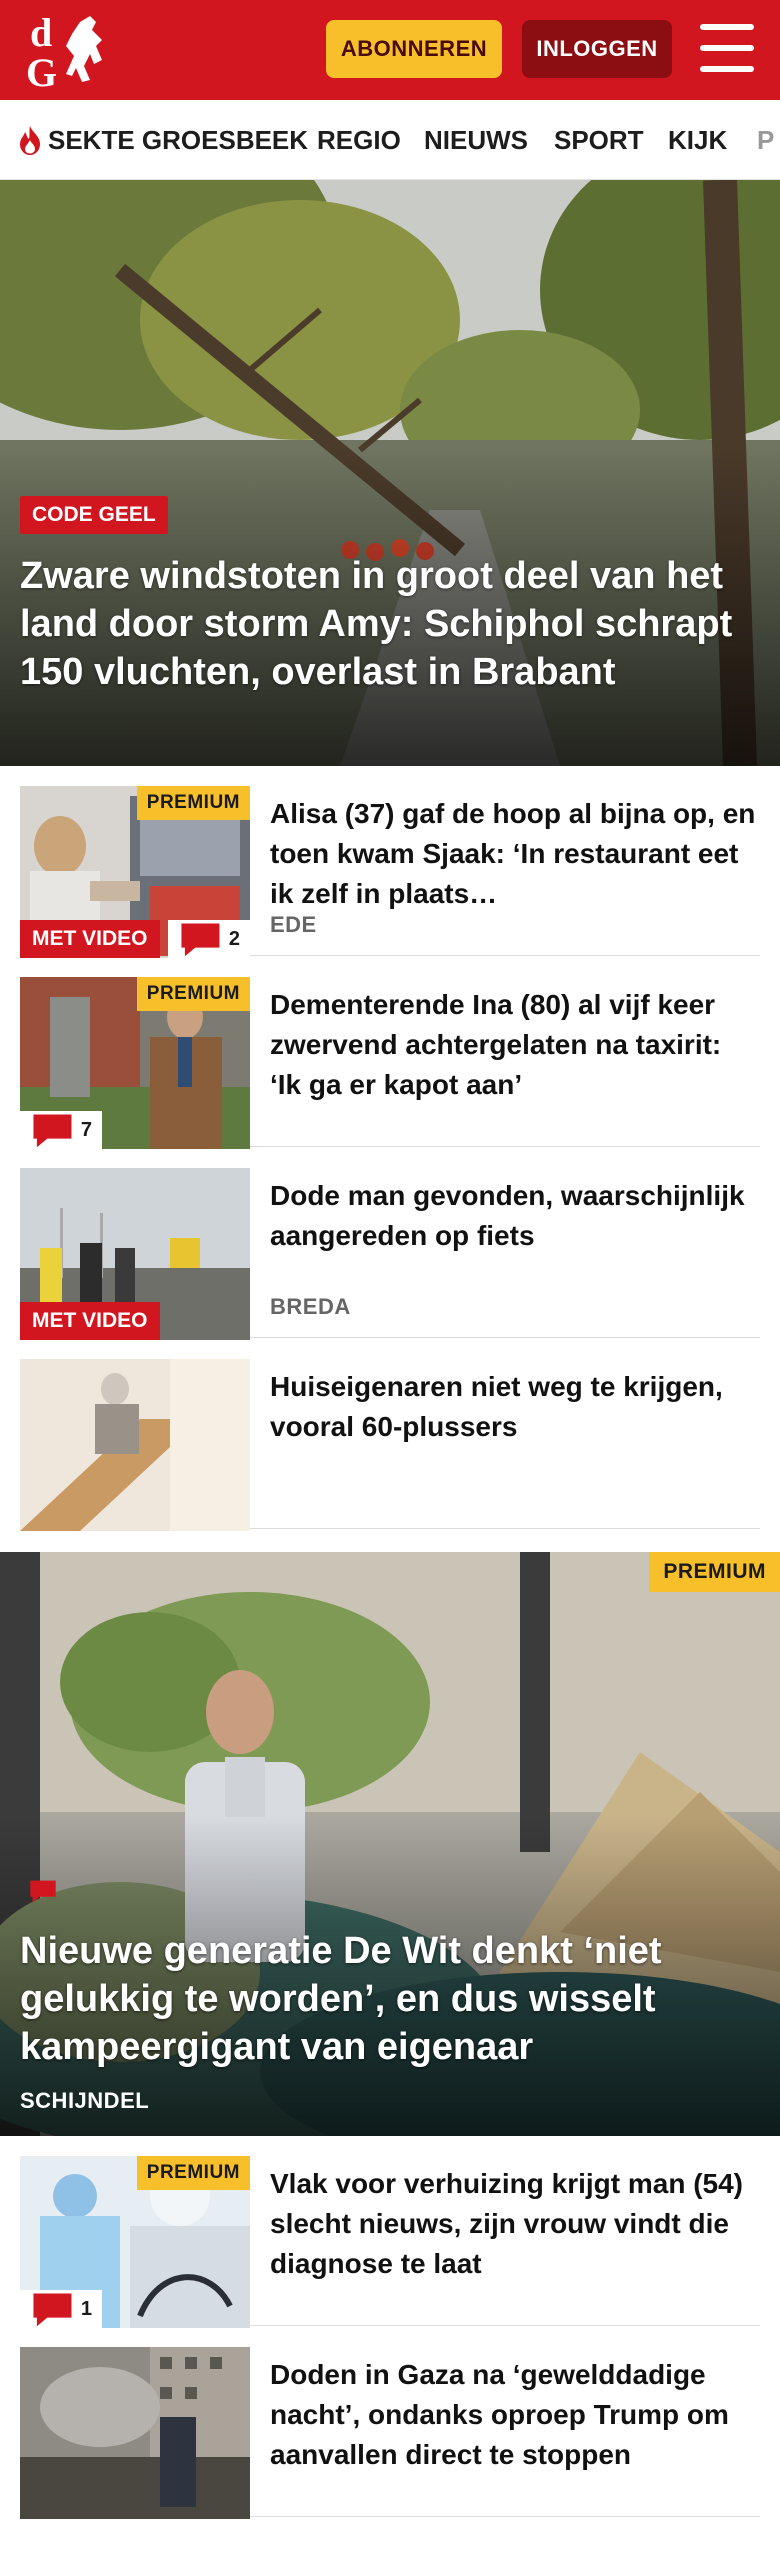 The image size is (780, 2560). I want to click on svg-text: d, so click(41, 32).